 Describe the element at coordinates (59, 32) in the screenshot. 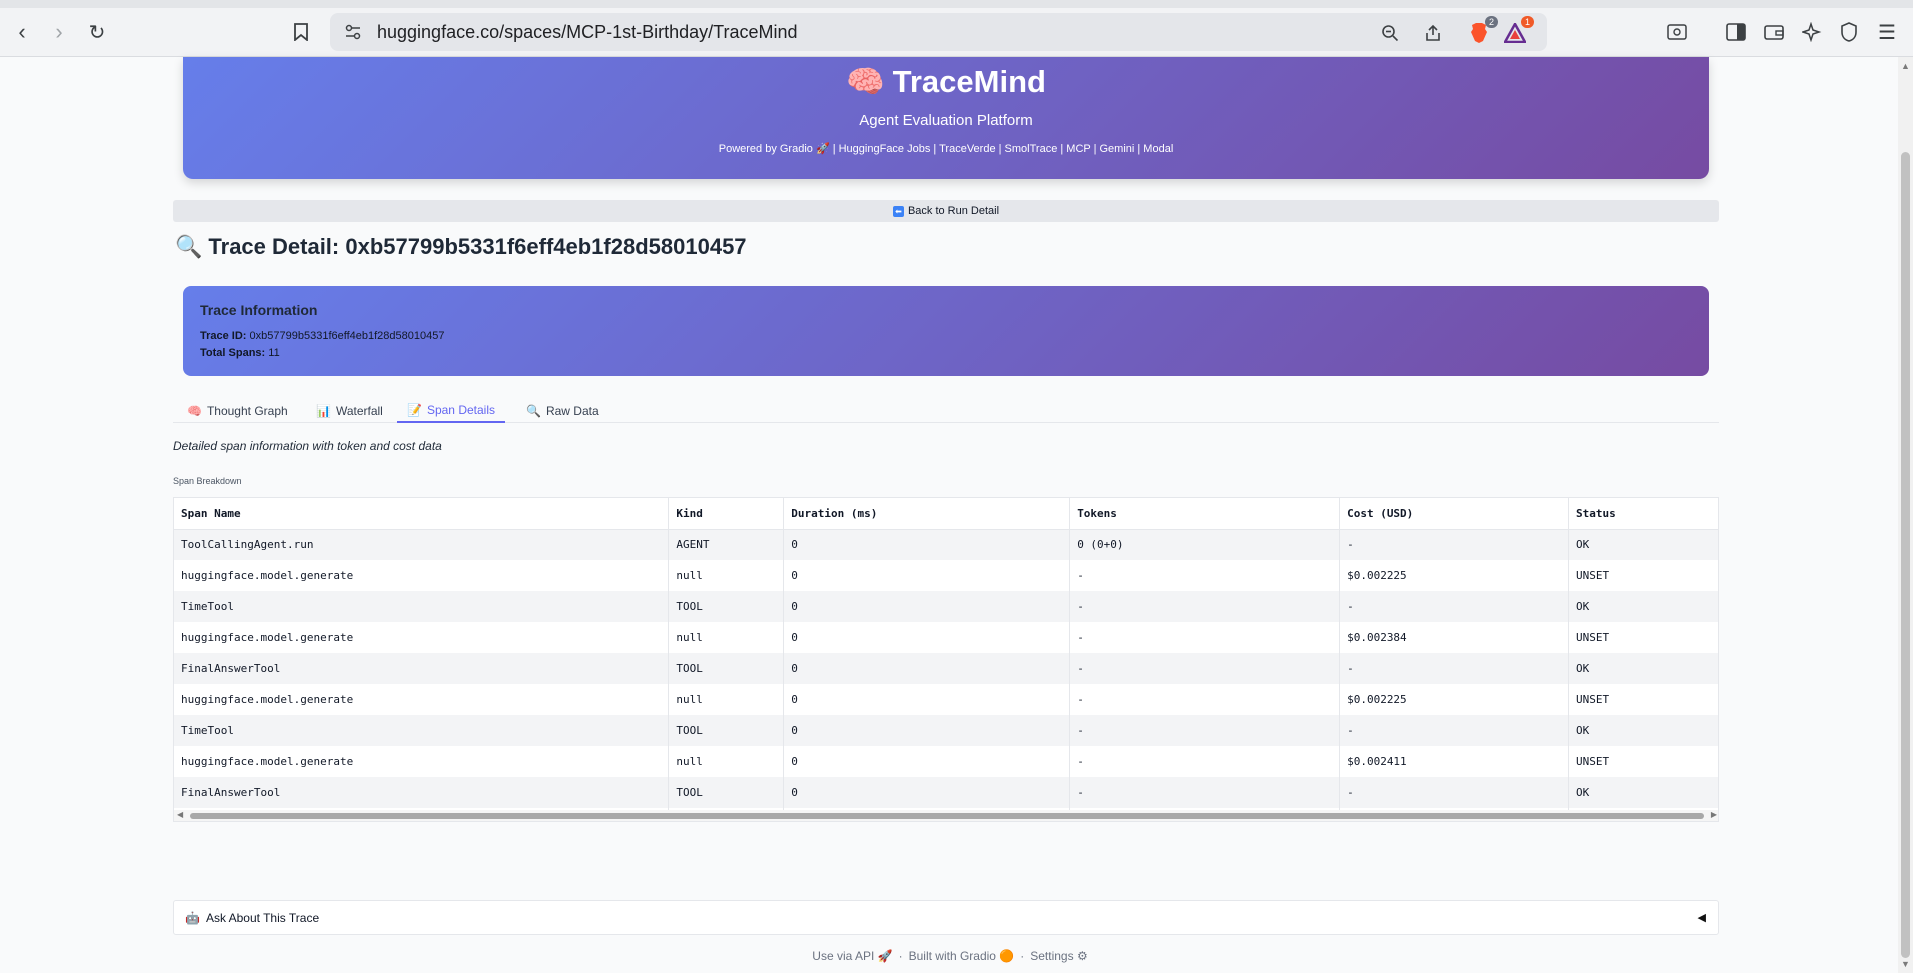

I see `forward-icon: ›` at that location.